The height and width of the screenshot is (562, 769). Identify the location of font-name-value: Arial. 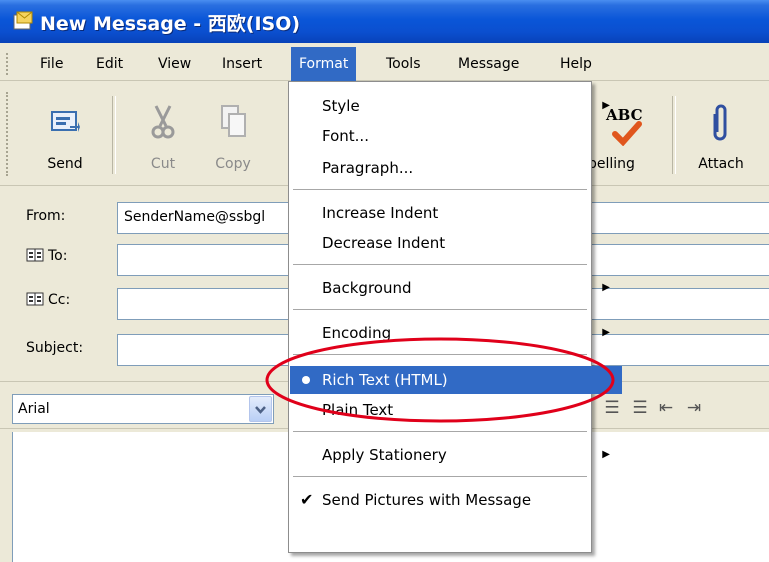
(34, 409).